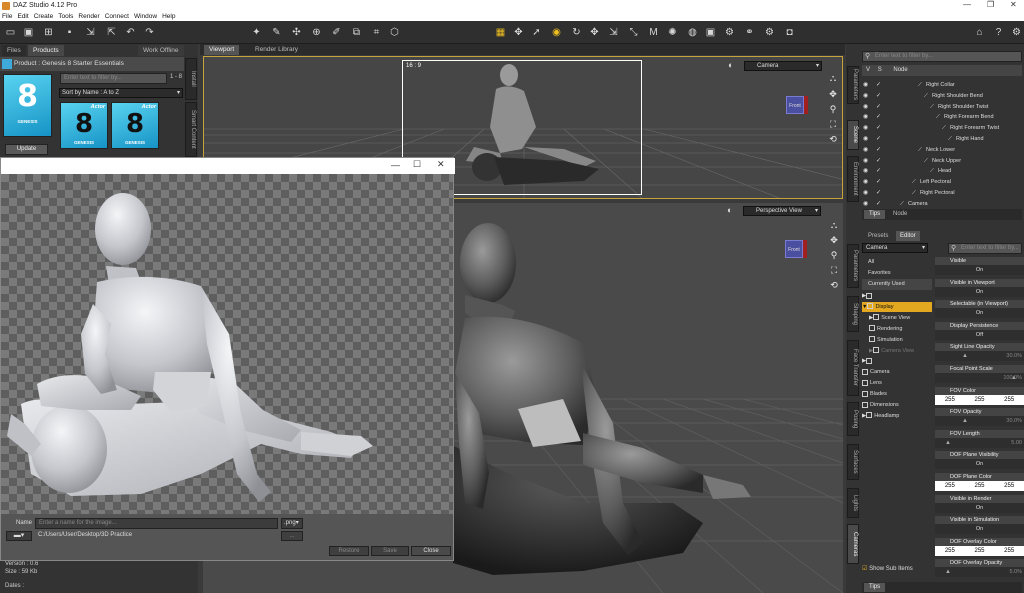 The height and width of the screenshot is (593, 1024). Describe the element at coordinates (46, 50) in the screenshot. I see `tab-products: Products` at that location.